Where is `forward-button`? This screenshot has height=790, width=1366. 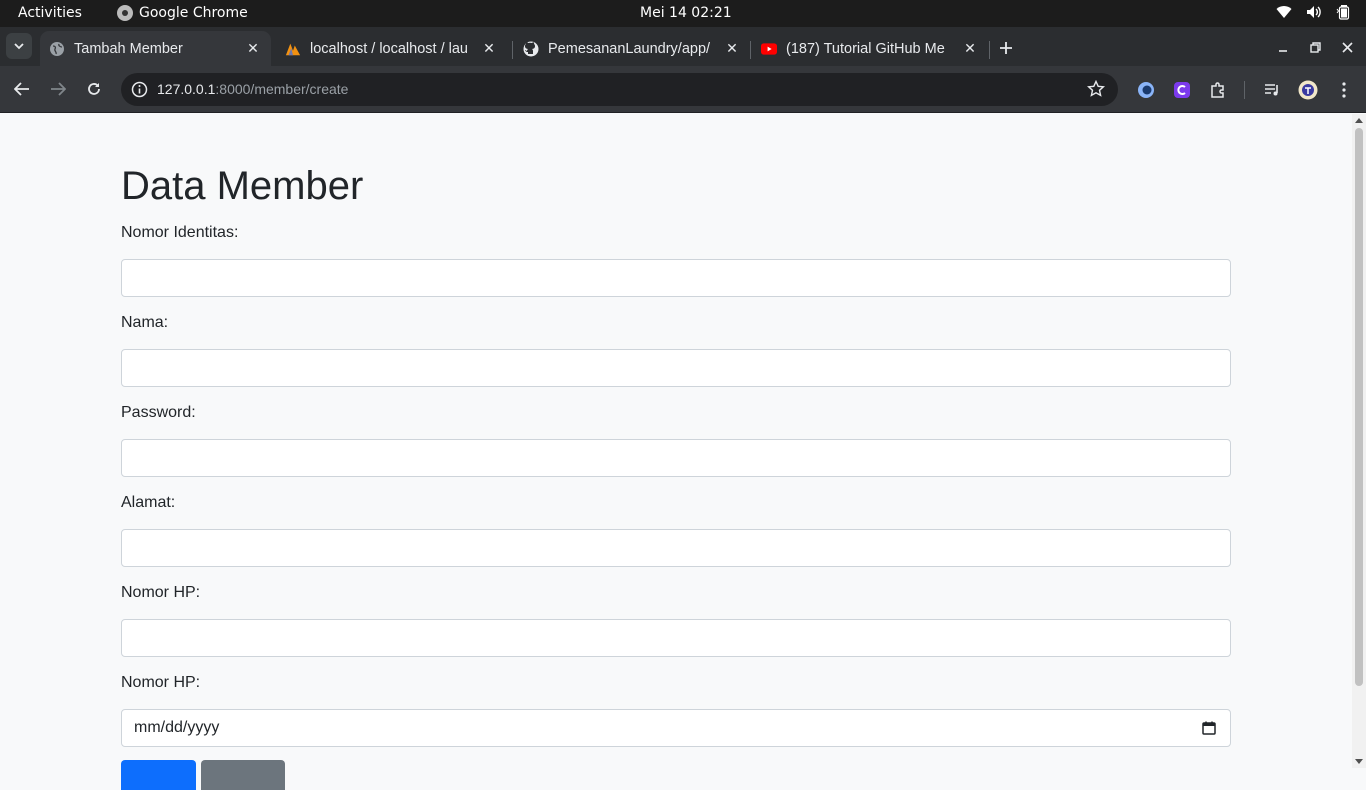 forward-button is located at coordinates (58, 89).